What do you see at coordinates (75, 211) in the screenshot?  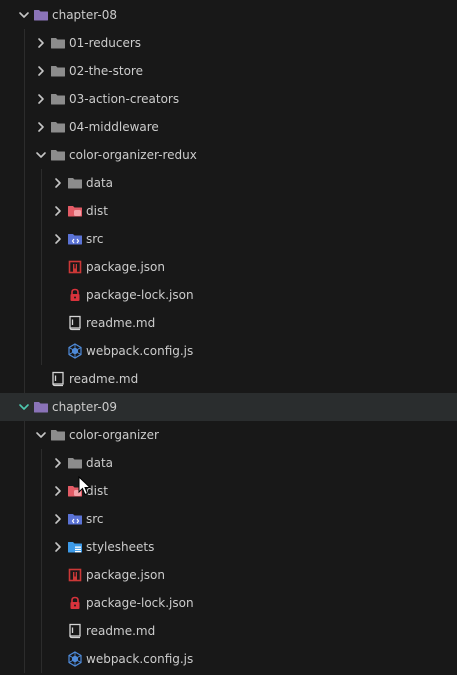 I see `folder-dist-icon` at bounding box center [75, 211].